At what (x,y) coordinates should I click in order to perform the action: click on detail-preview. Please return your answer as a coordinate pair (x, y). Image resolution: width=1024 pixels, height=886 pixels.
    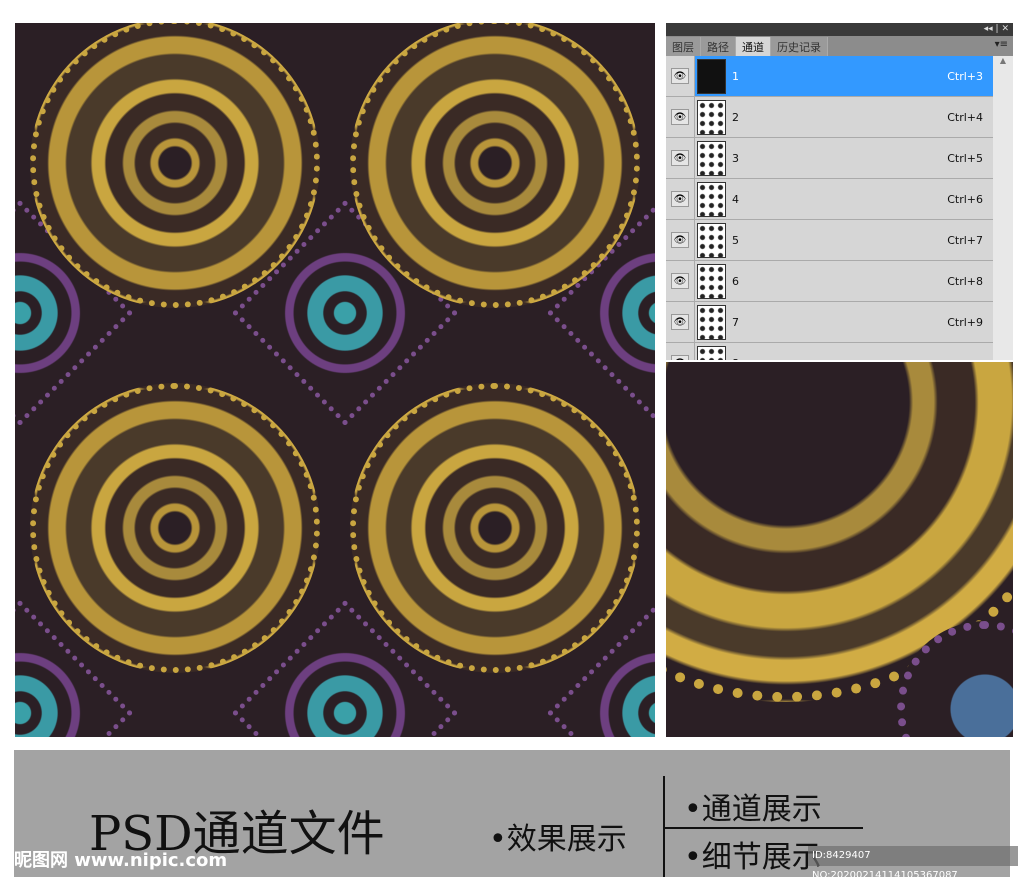
    Looking at the image, I should click on (839, 549).